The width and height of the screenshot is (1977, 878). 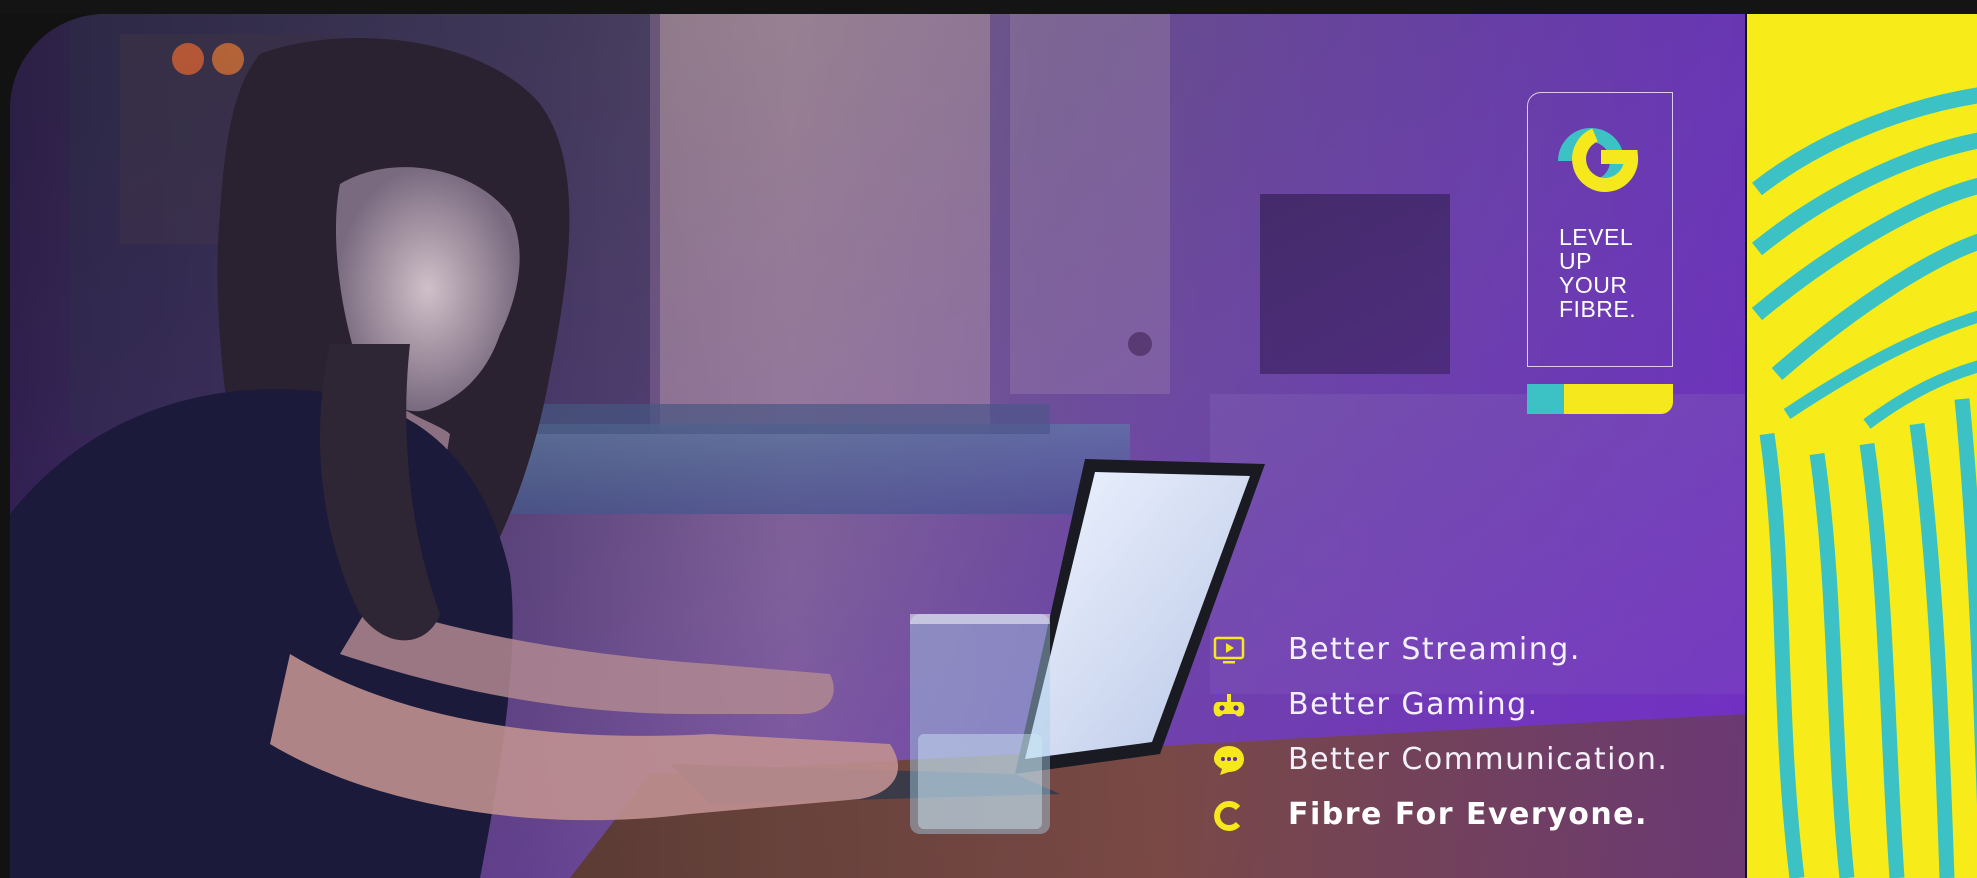 I want to click on tagline-line: YOUR, so click(x=1593, y=285).